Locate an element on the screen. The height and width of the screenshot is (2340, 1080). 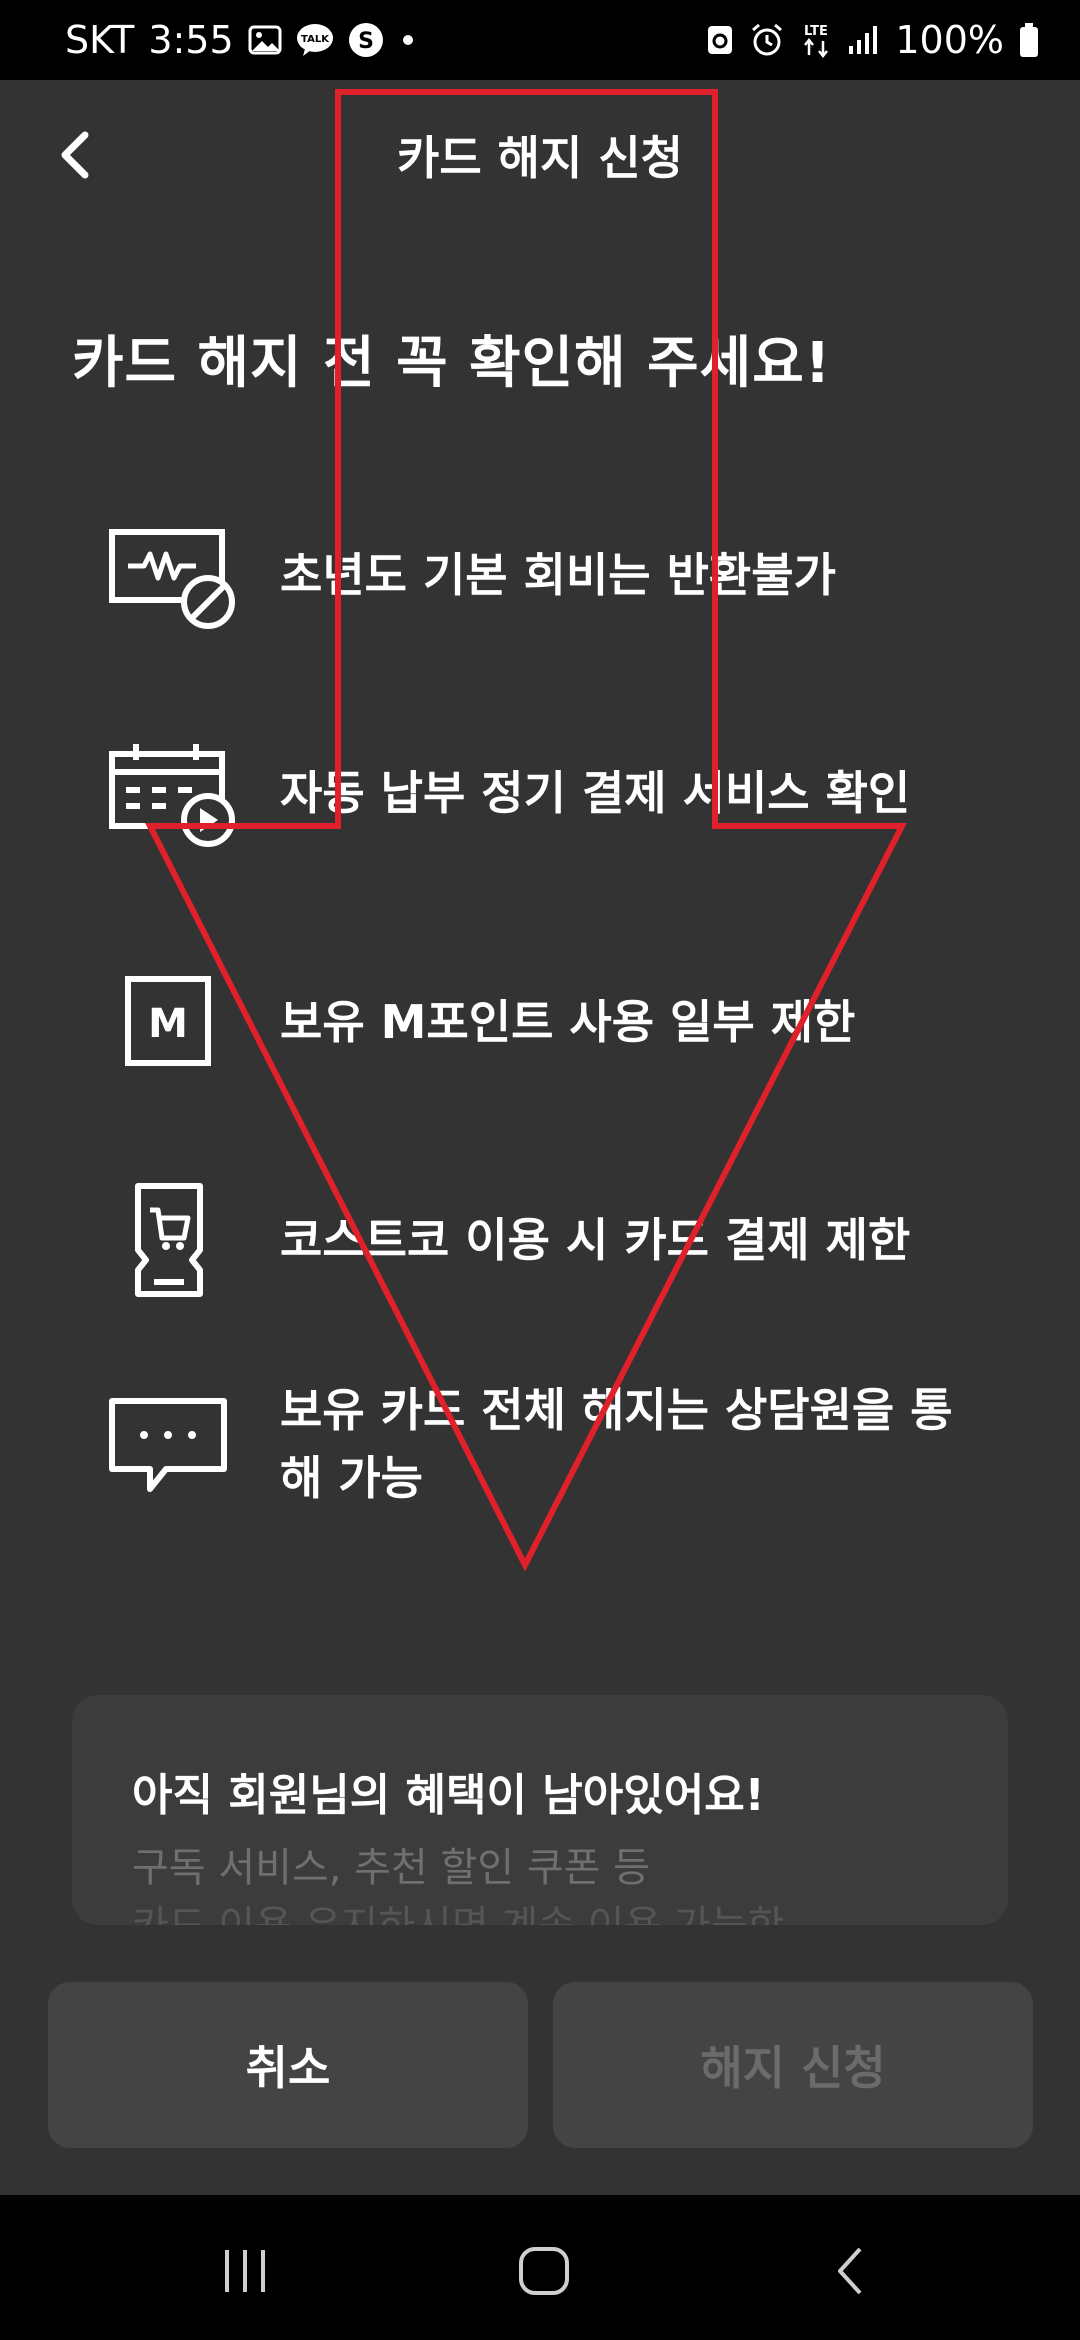
signal-icon is located at coordinates (864, 40).